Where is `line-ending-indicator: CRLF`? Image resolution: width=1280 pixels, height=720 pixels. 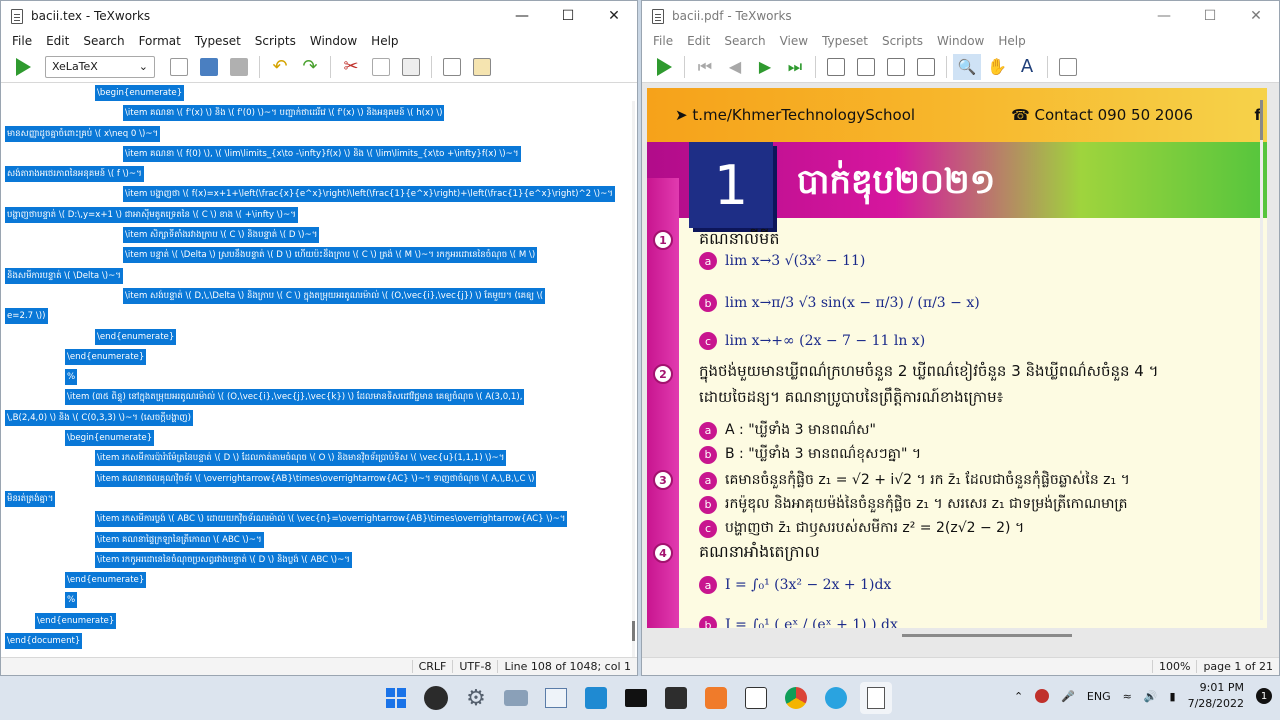 line-ending-indicator: CRLF is located at coordinates (432, 666).